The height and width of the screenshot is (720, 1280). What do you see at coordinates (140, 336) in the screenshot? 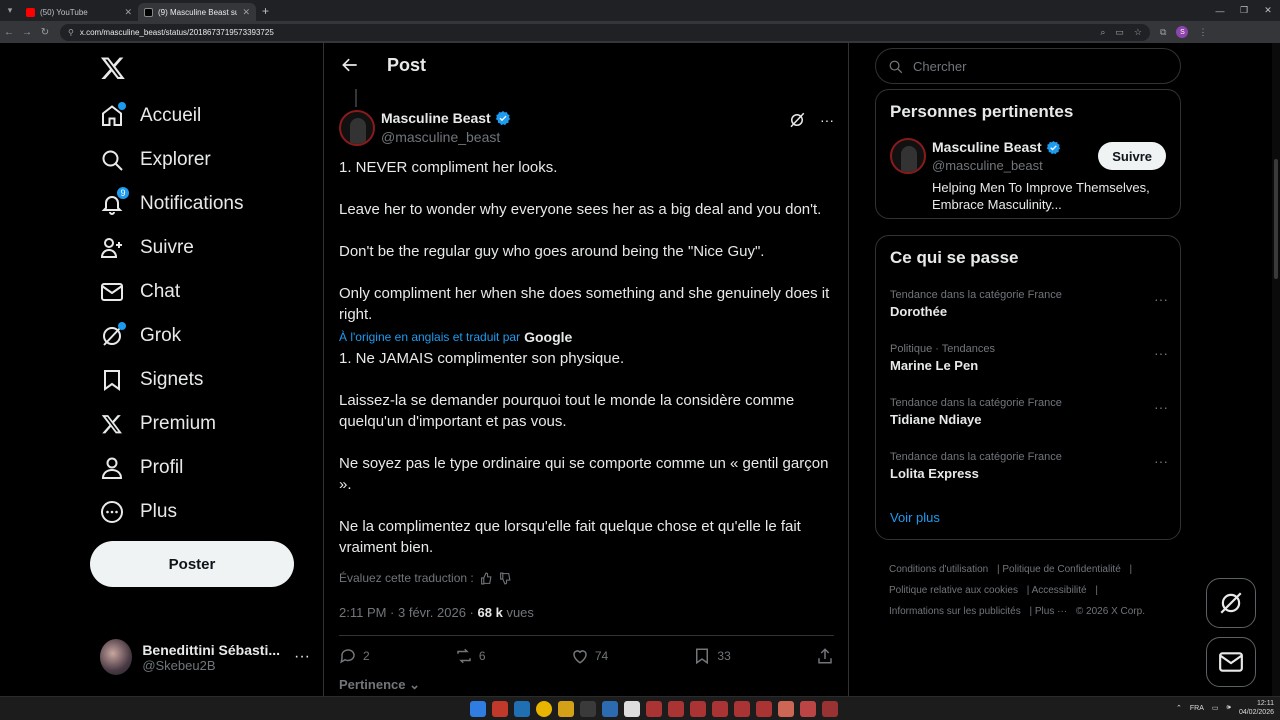
I see `nav-item-grok: Grok` at bounding box center [140, 336].